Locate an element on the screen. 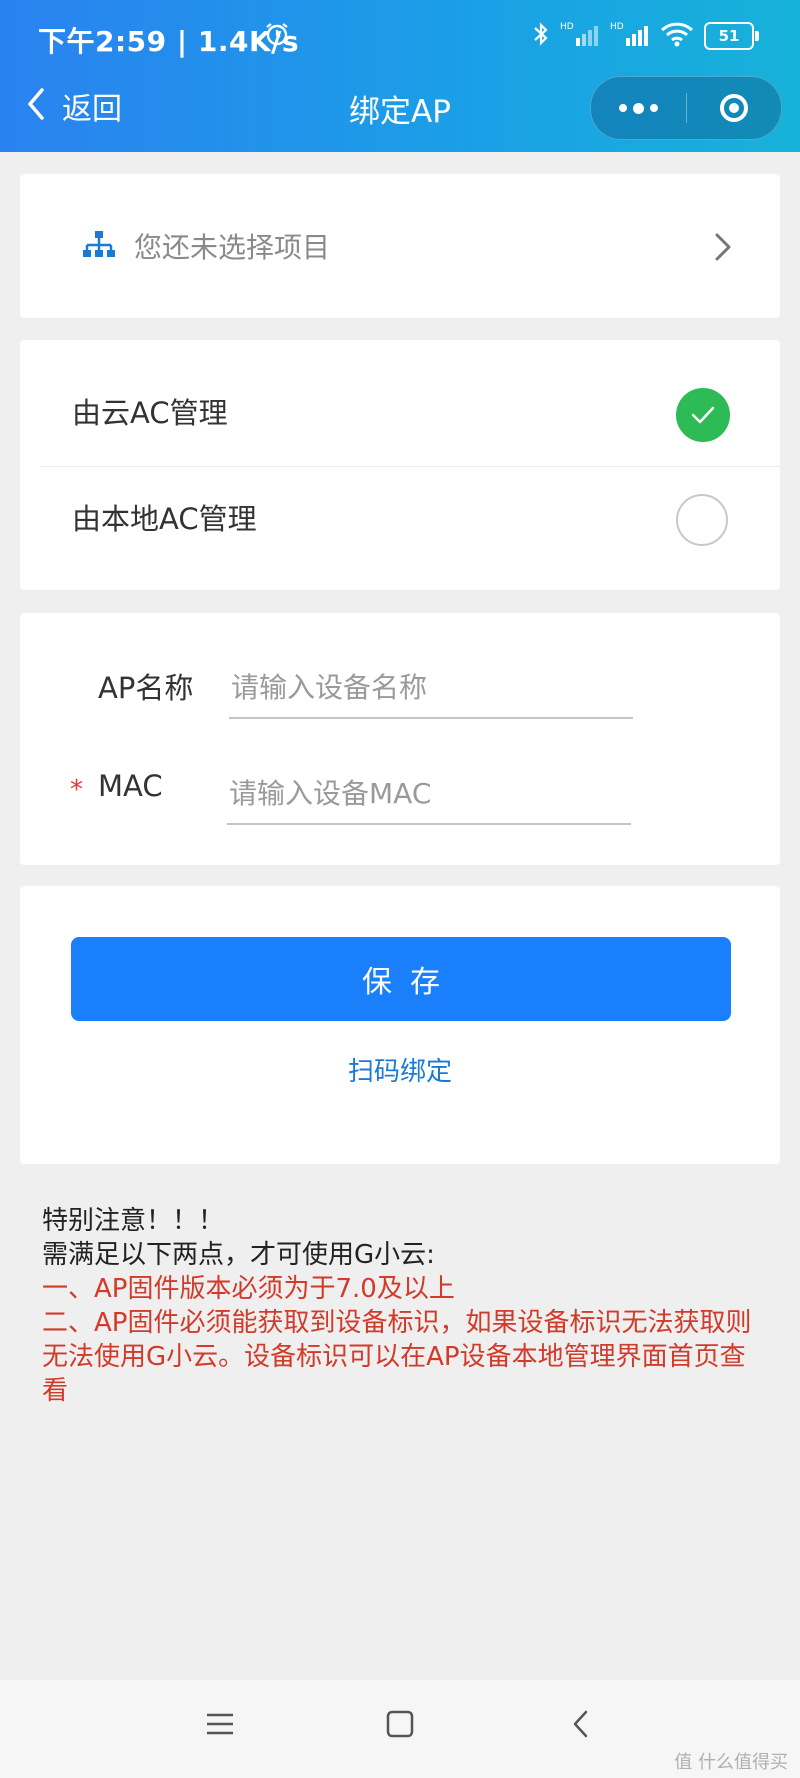  ap-name-label: AP名称 is located at coordinates (146, 688).